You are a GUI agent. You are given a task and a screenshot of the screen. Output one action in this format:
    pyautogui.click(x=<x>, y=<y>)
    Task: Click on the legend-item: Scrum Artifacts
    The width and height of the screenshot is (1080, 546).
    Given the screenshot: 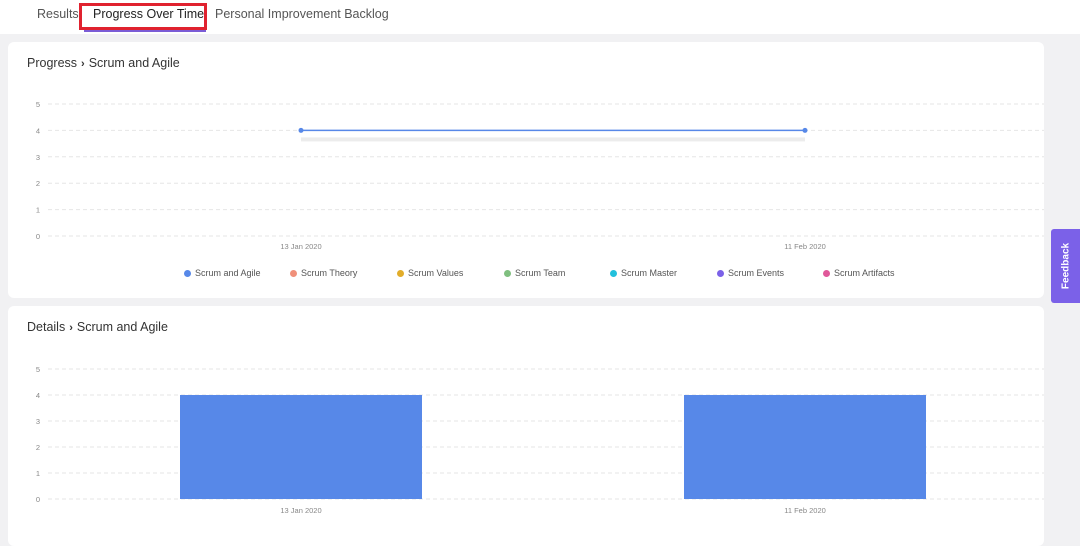 What is the action you would take?
    pyautogui.click(x=859, y=273)
    